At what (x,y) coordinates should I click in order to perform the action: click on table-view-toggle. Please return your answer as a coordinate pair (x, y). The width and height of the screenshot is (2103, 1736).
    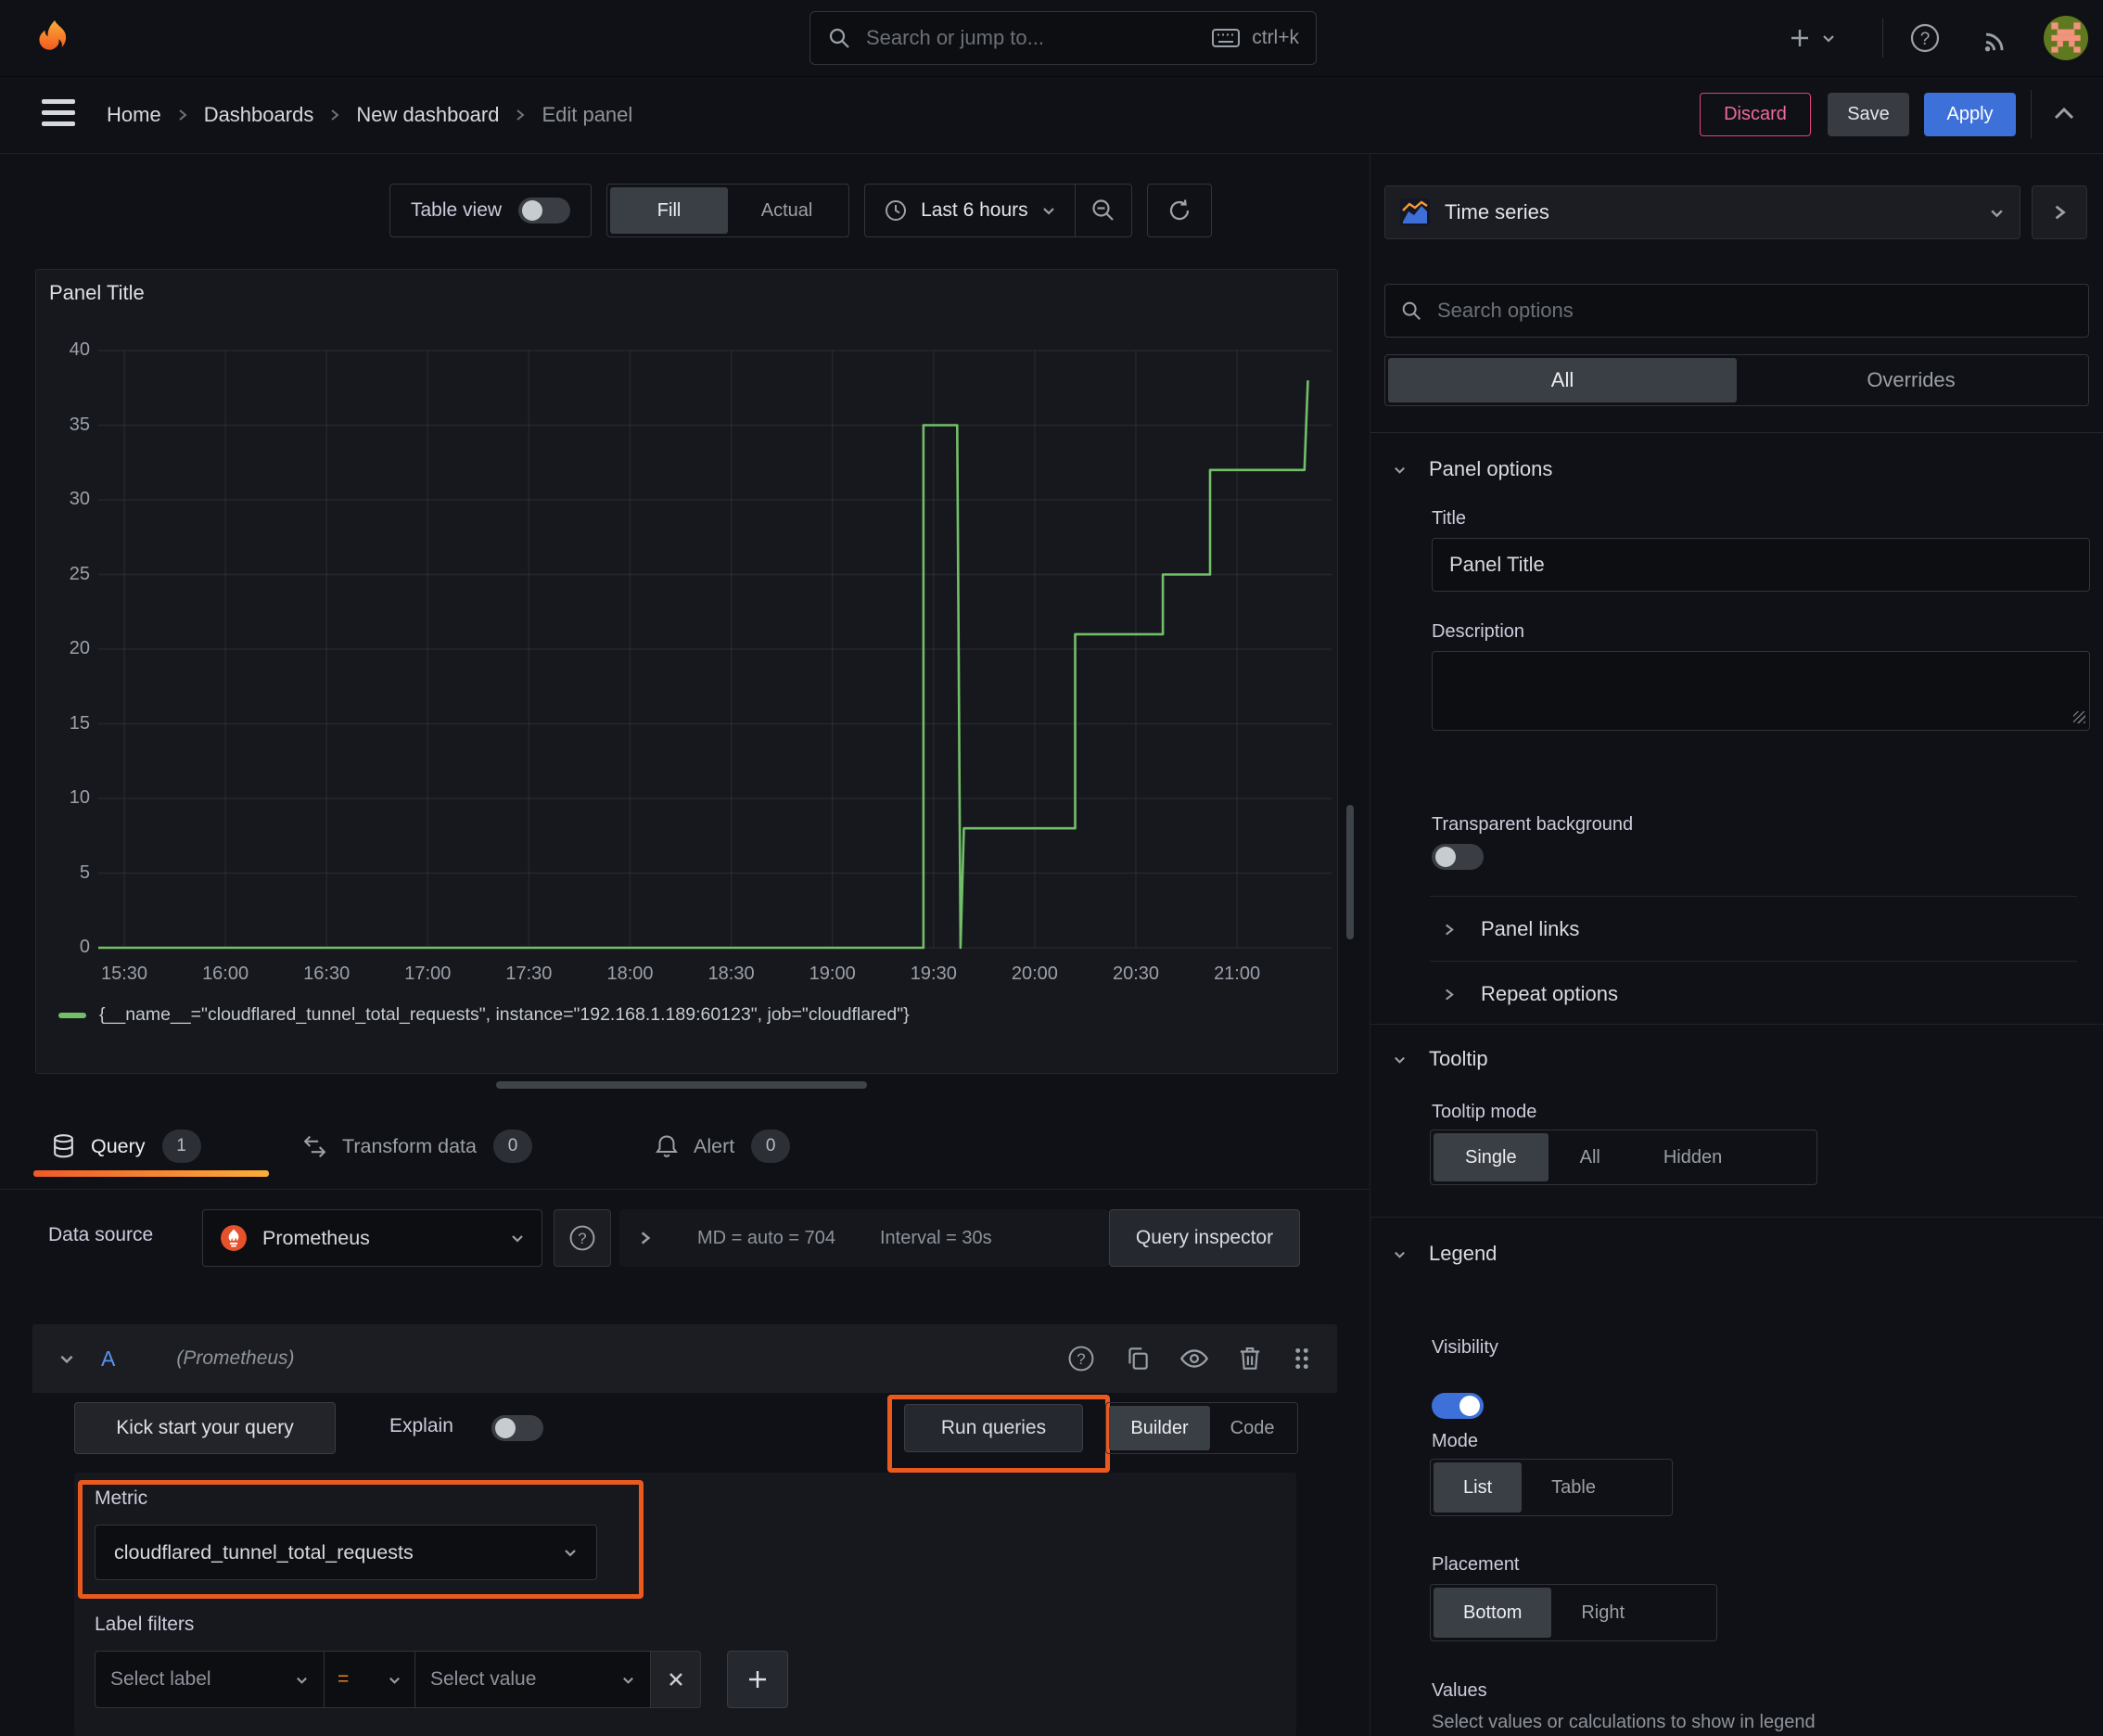
    Looking at the image, I should click on (544, 210).